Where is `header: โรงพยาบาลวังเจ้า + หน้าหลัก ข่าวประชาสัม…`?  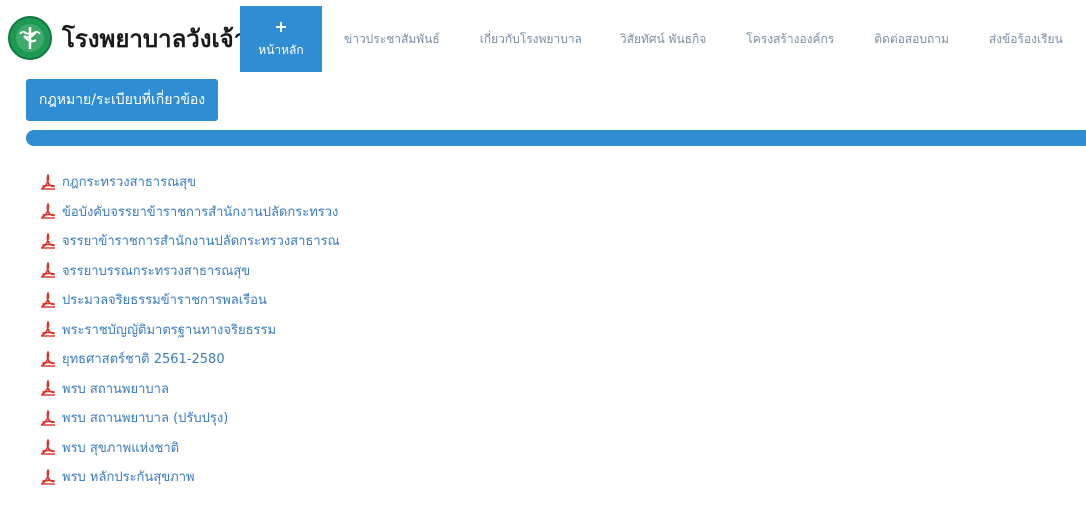
header: โรงพยาบาลวังเจ้า + หน้าหลัก ข่าวประชาสัม… is located at coordinates (543, 36).